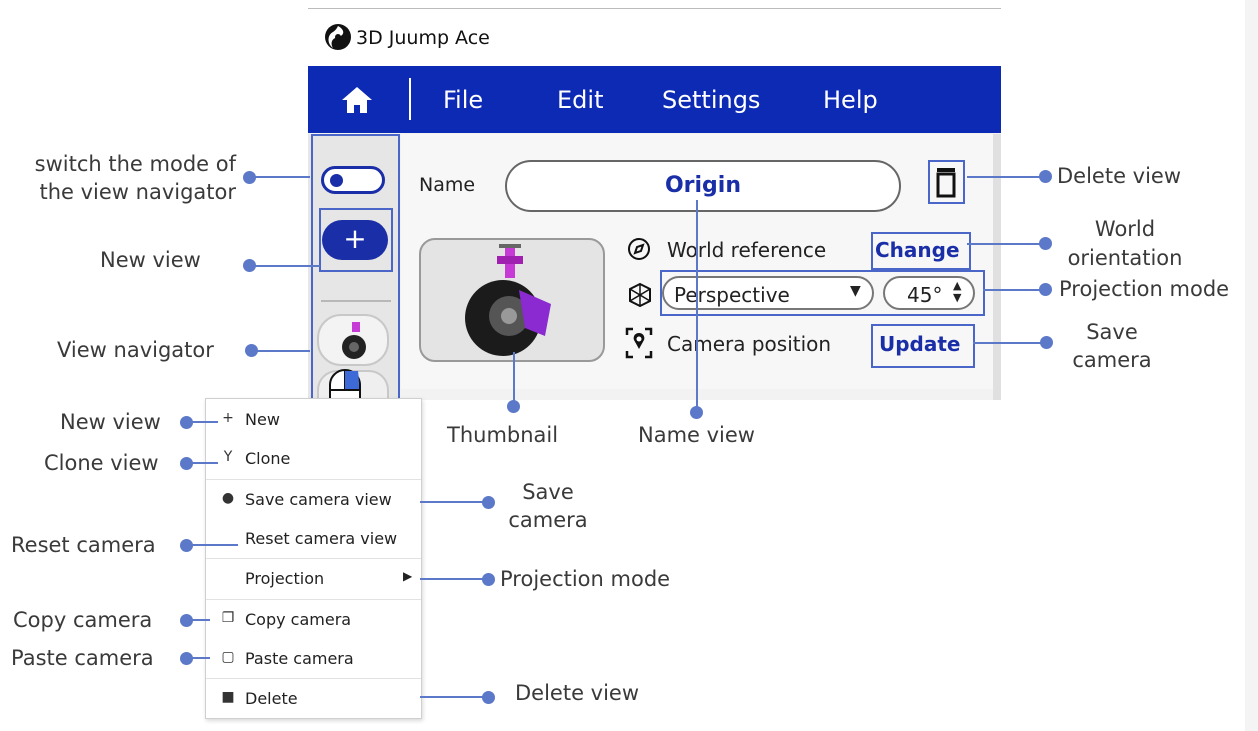 The height and width of the screenshot is (731, 1258). Describe the element at coordinates (101, 463) in the screenshot. I see `callout-ctx-clone-view: Clone view` at that location.